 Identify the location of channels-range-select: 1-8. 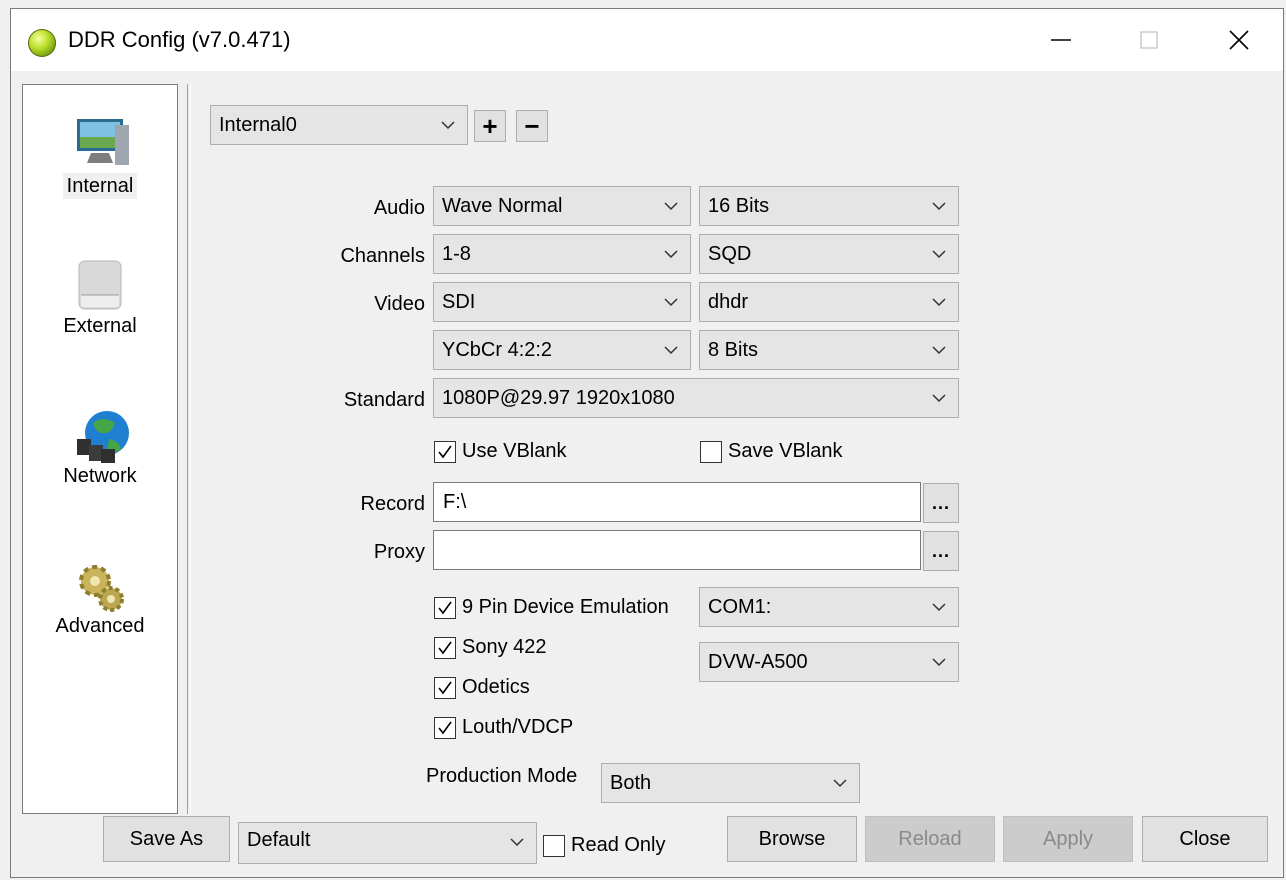
(562, 254).